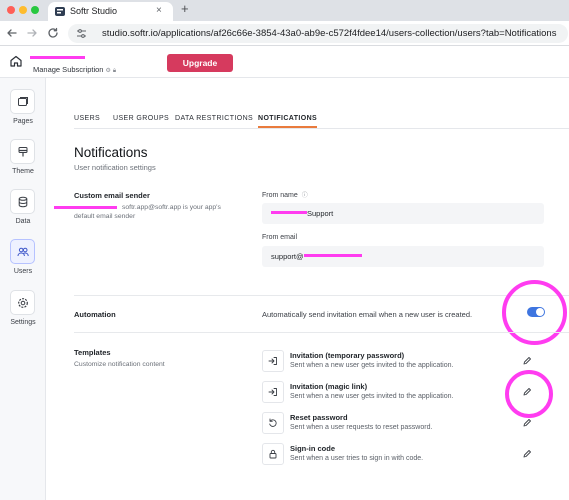 The image size is (569, 500). Describe the element at coordinates (57, 57) in the screenshot. I see `app-name-redaction` at that location.